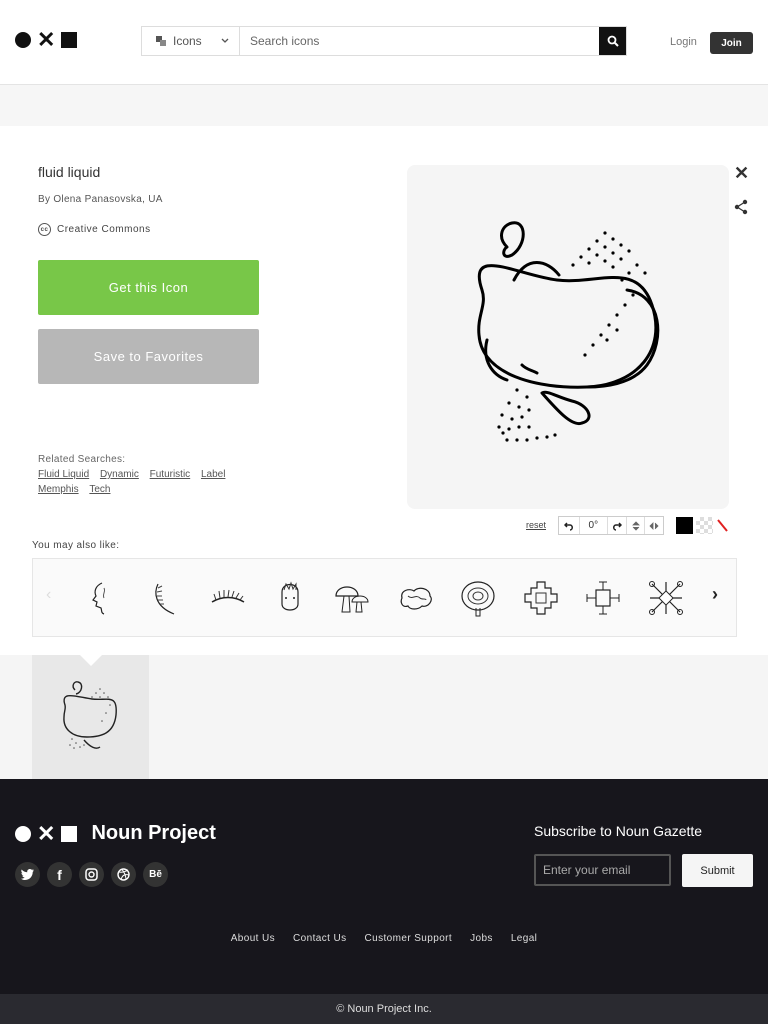 The height and width of the screenshot is (1024, 768). Describe the element at coordinates (63, 474) in the screenshot. I see `related-tag: Fluid Liquid` at that location.